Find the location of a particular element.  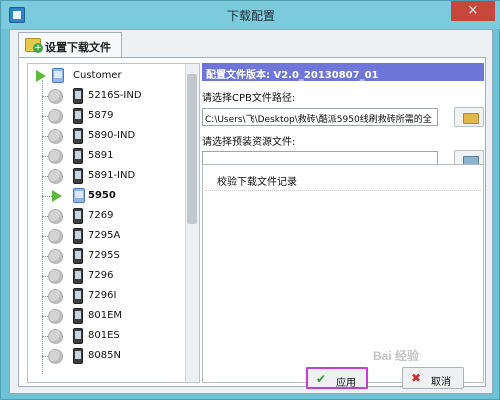

cancel-button: ✖ 取消 is located at coordinates (433, 378).